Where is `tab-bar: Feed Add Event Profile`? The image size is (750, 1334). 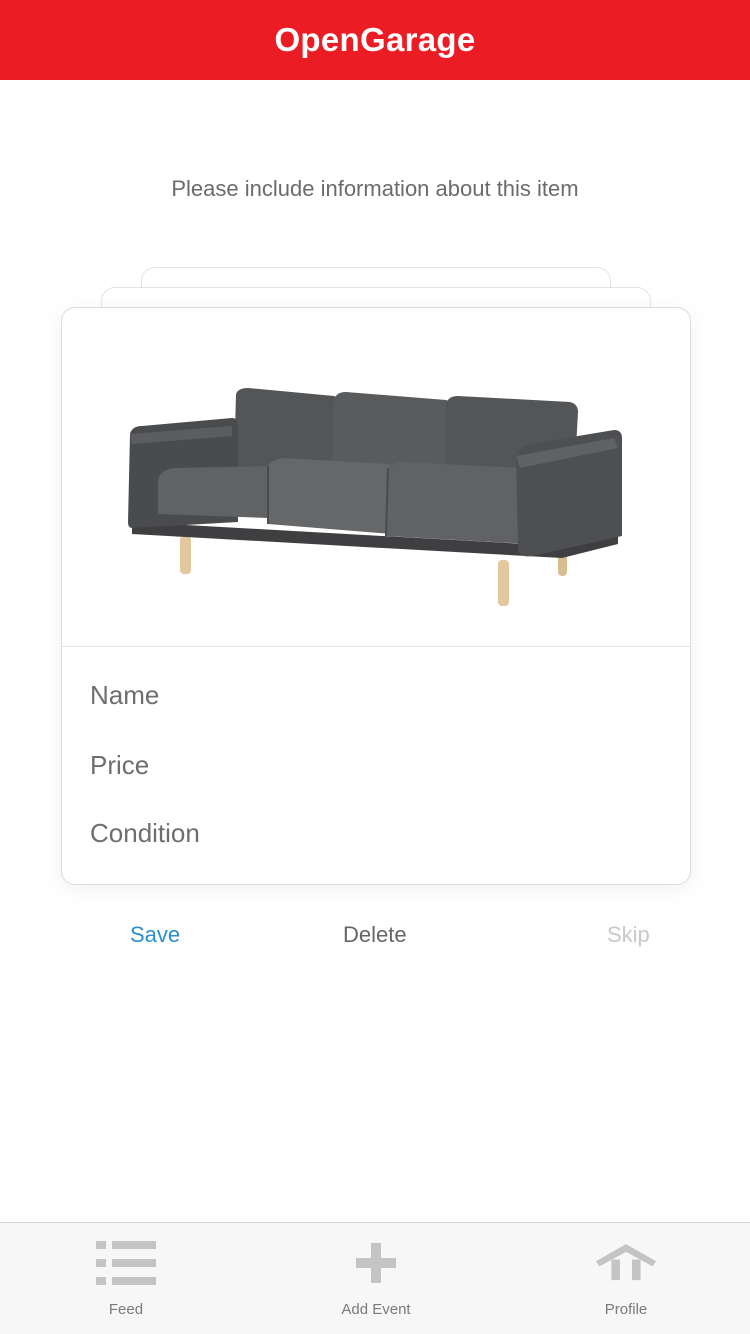 tab-bar: Feed Add Event Profile is located at coordinates (375, 1278).